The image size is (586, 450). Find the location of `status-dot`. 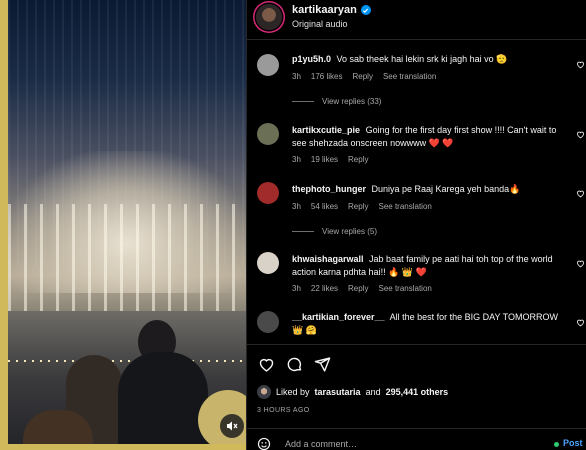

status-dot is located at coordinates (556, 444).